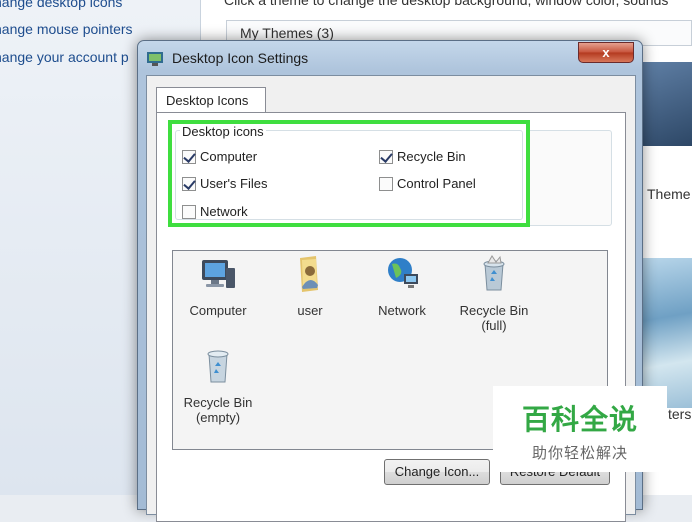 The image size is (692, 522). I want to click on checkbox-network: Network, so click(215, 211).